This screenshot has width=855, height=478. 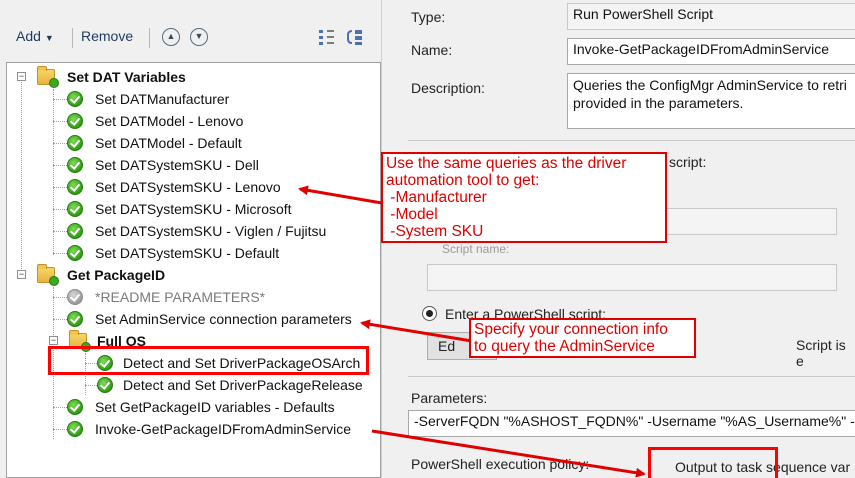 I want to click on execution-policy-label: PowerShell execution policy:, so click(x=500, y=464).